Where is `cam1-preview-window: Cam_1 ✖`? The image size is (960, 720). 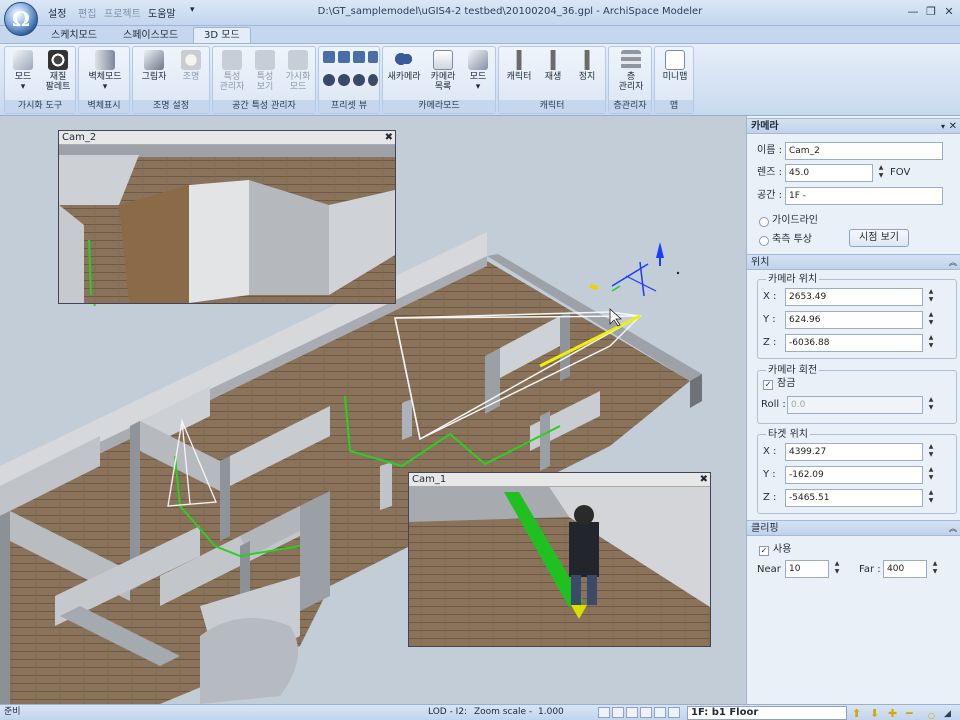 cam1-preview-window: Cam_1 ✖ is located at coordinates (559, 559).